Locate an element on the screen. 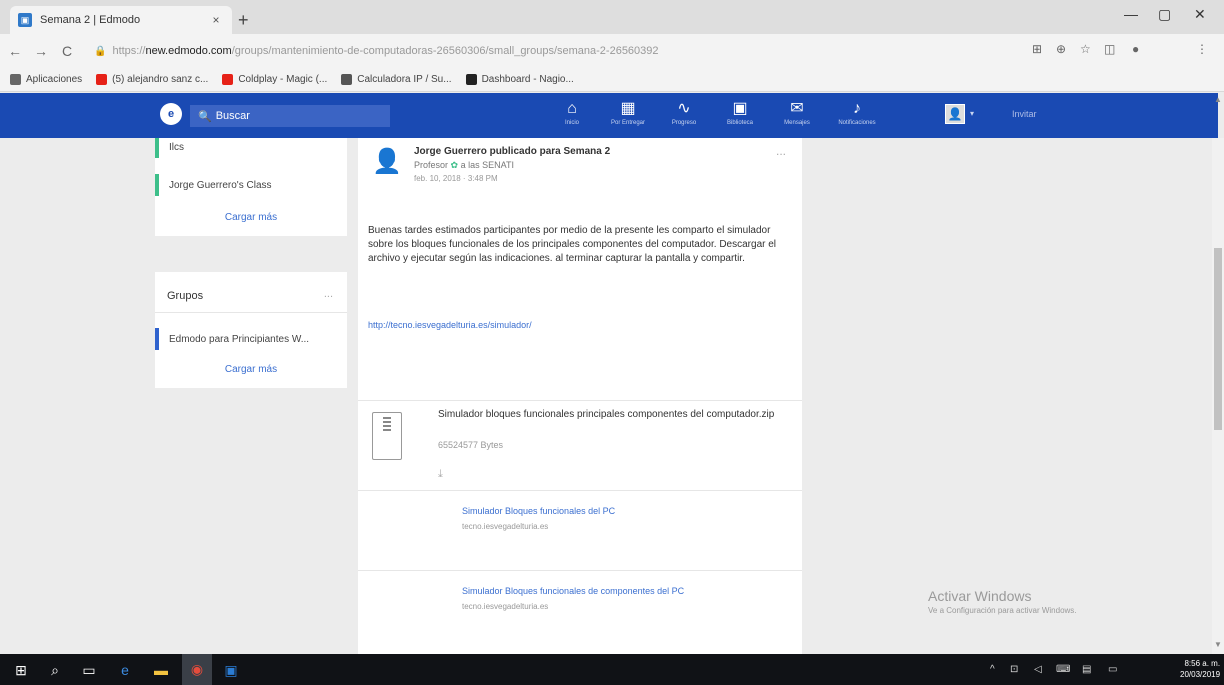  search-input: 🔍 Buscar is located at coordinates (290, 116).